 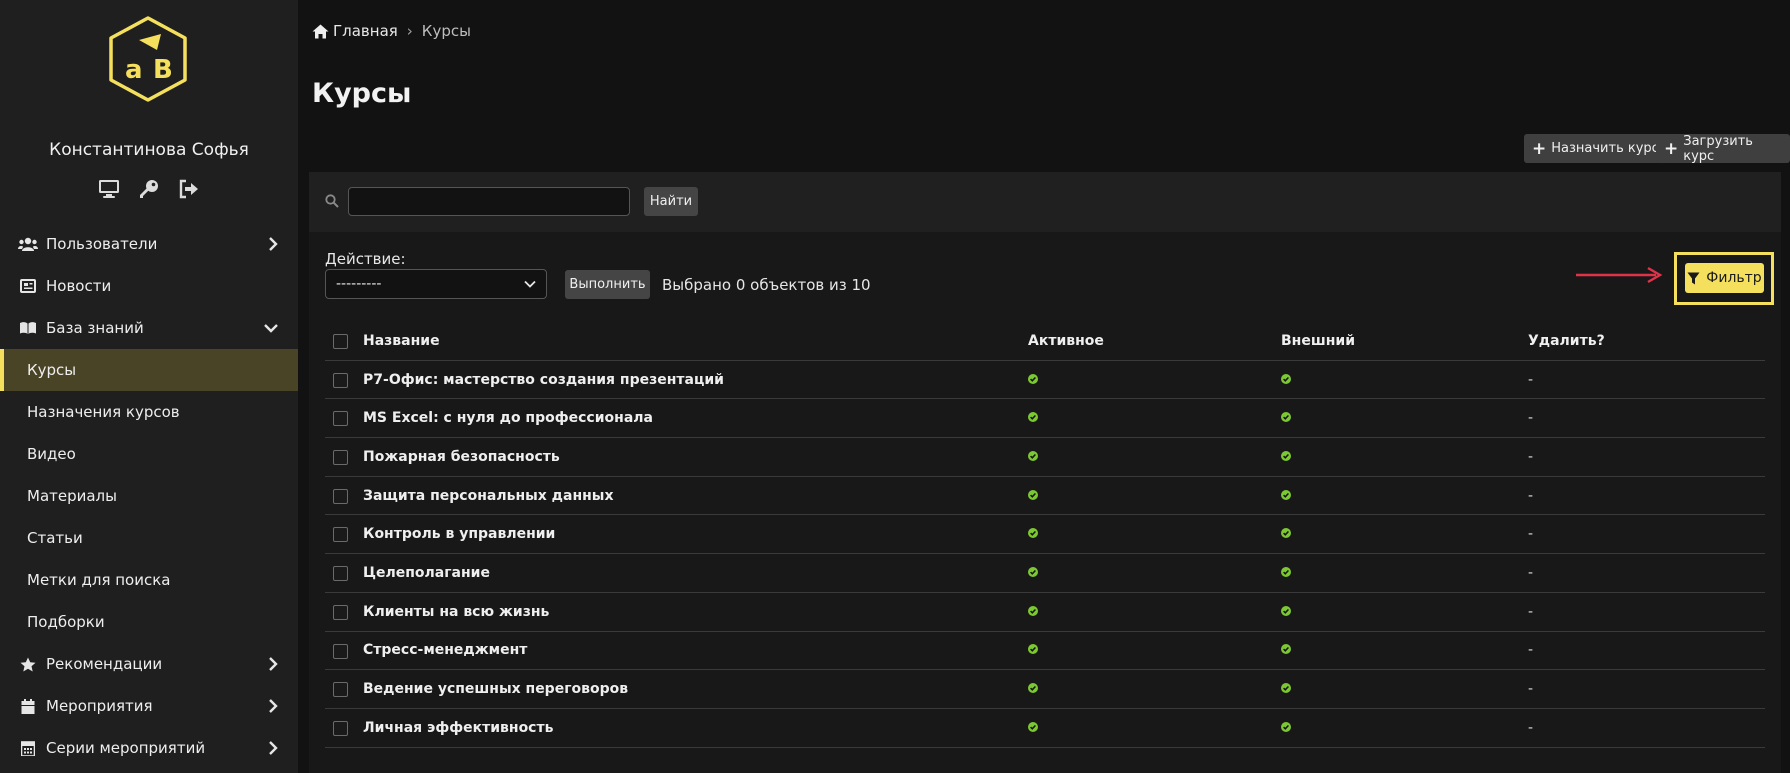 I want to click on sidebar-item-news: Новости, so click(x=149, y=286).